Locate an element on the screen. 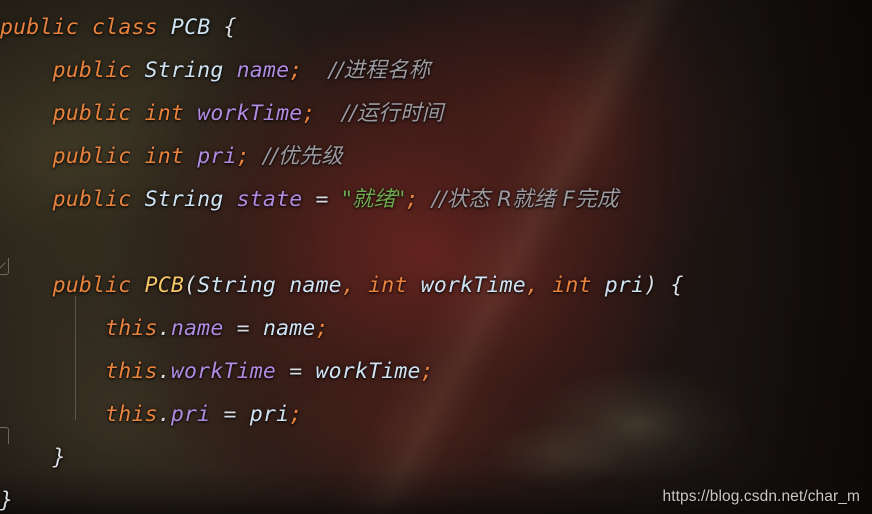 This screenshot has height=514, width=872. code-line: public int pri; //优先级 is located at coordinates (436, 156).